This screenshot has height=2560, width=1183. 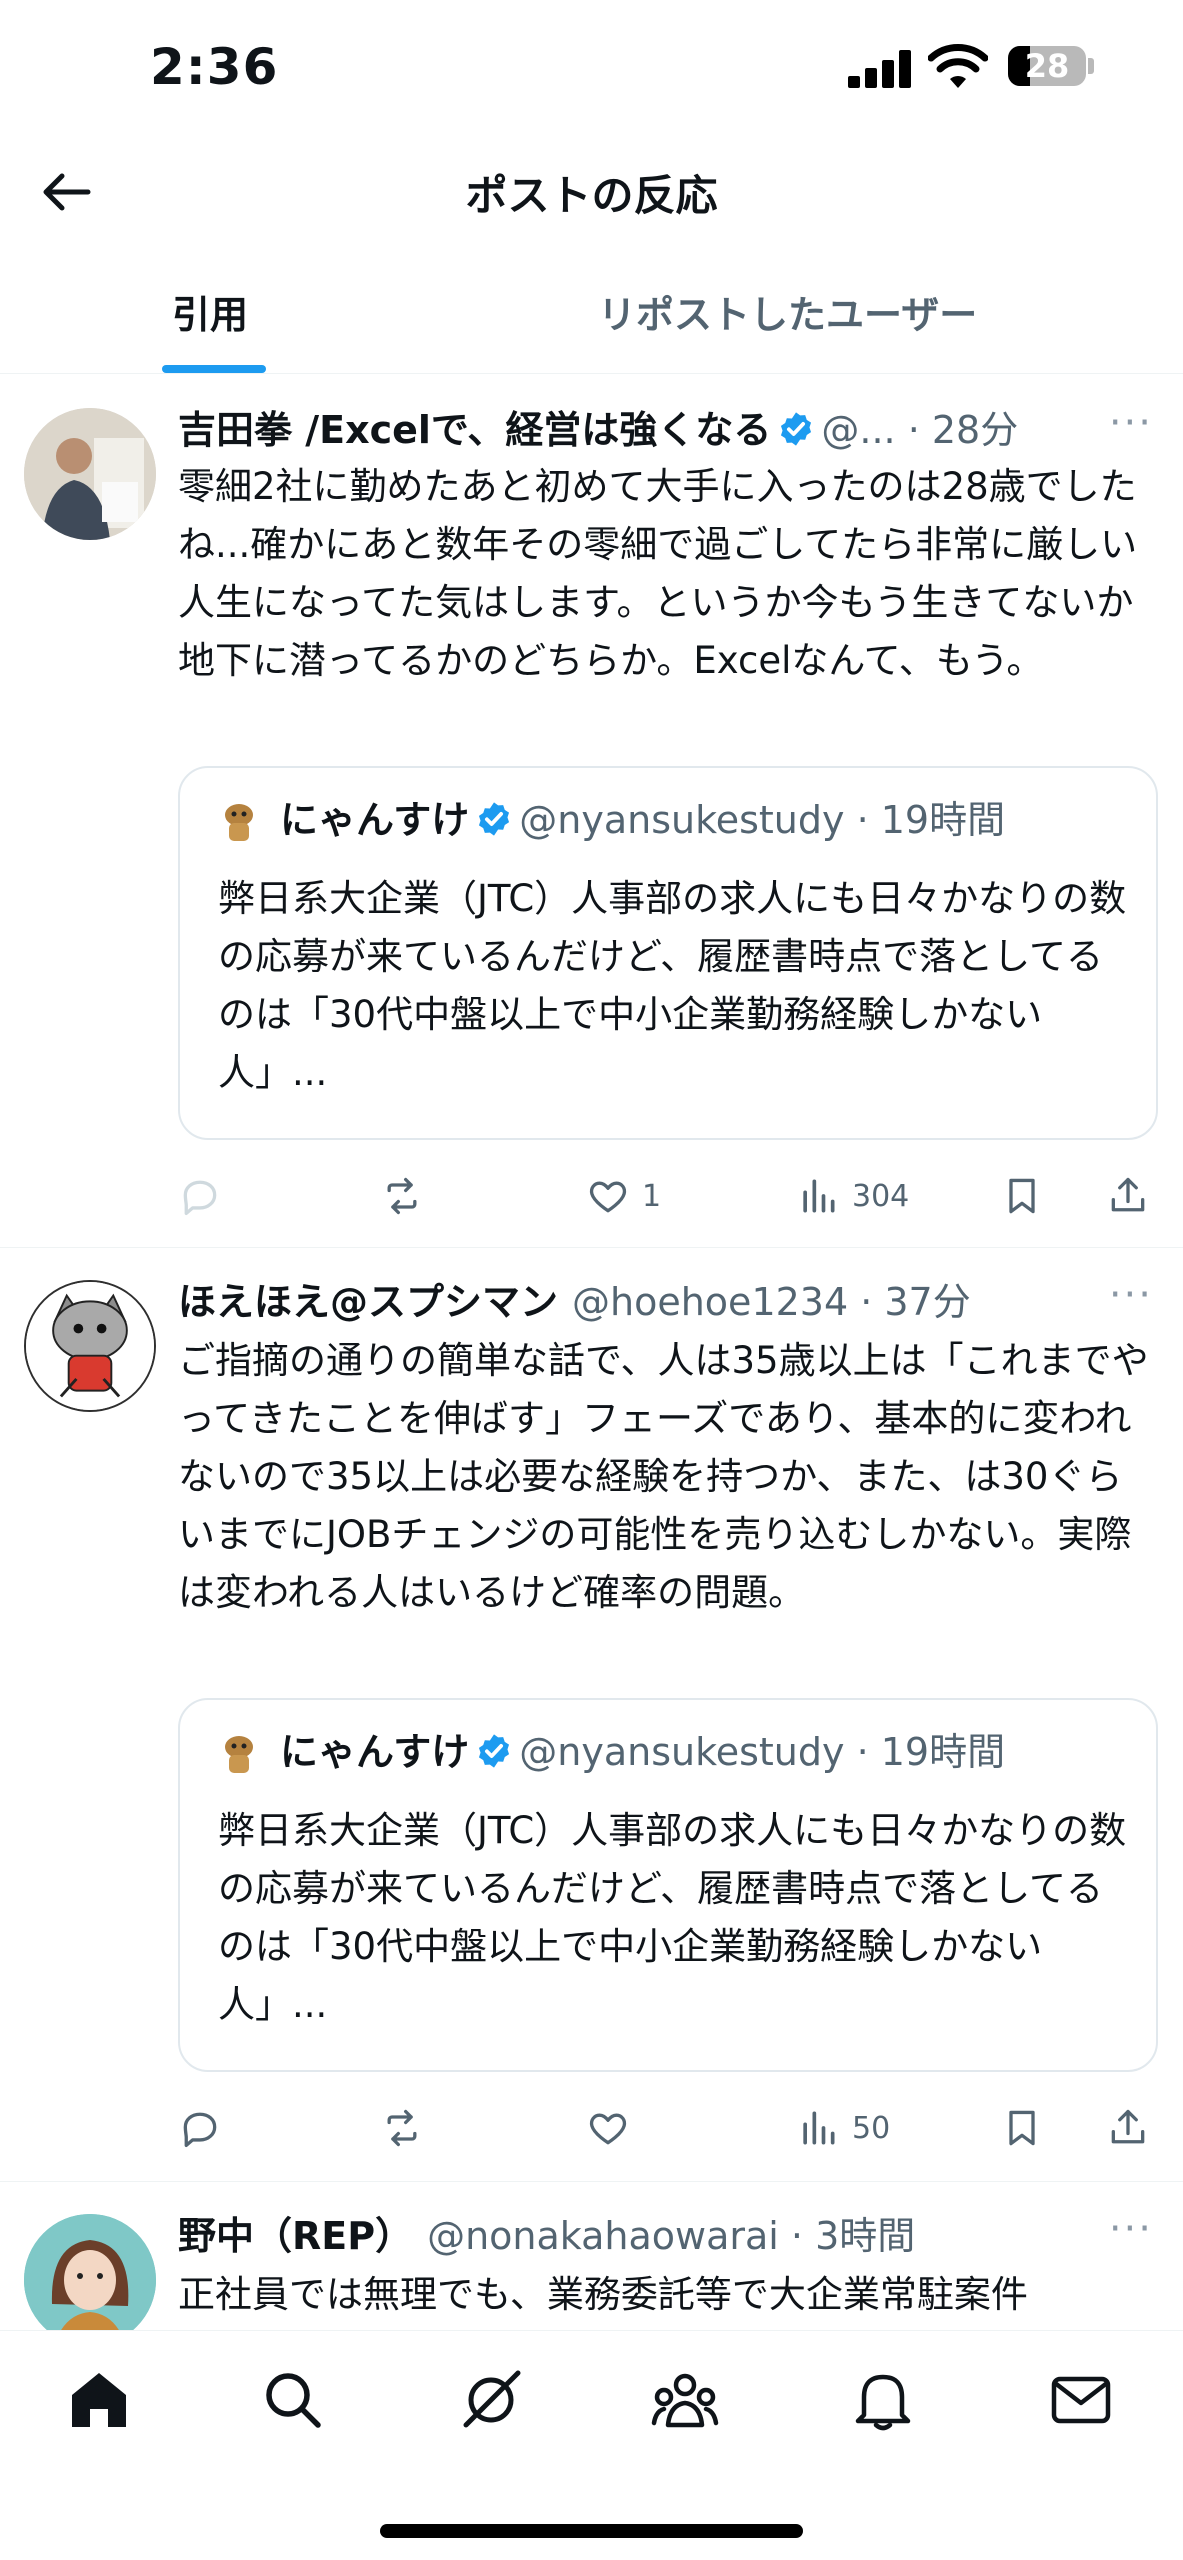 What do you see at coordinates (293, 2400) in the screenshot?
I see `search-icon` at bounding box center [293, 2400].